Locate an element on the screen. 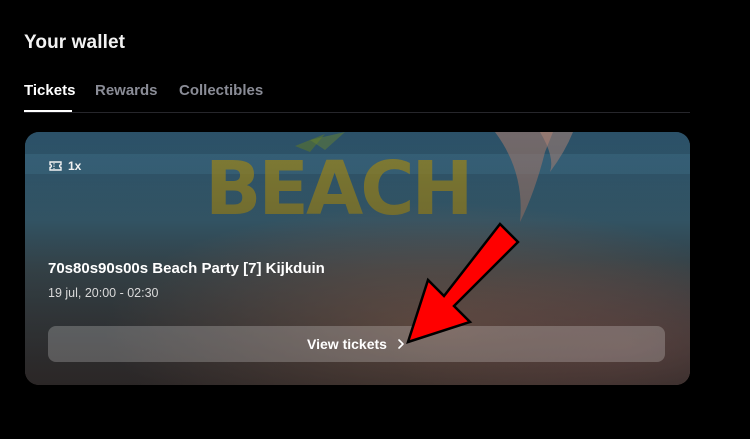  event-date: 19 jul, 20:00 - 02:30 is located at coordinates (103, 293).